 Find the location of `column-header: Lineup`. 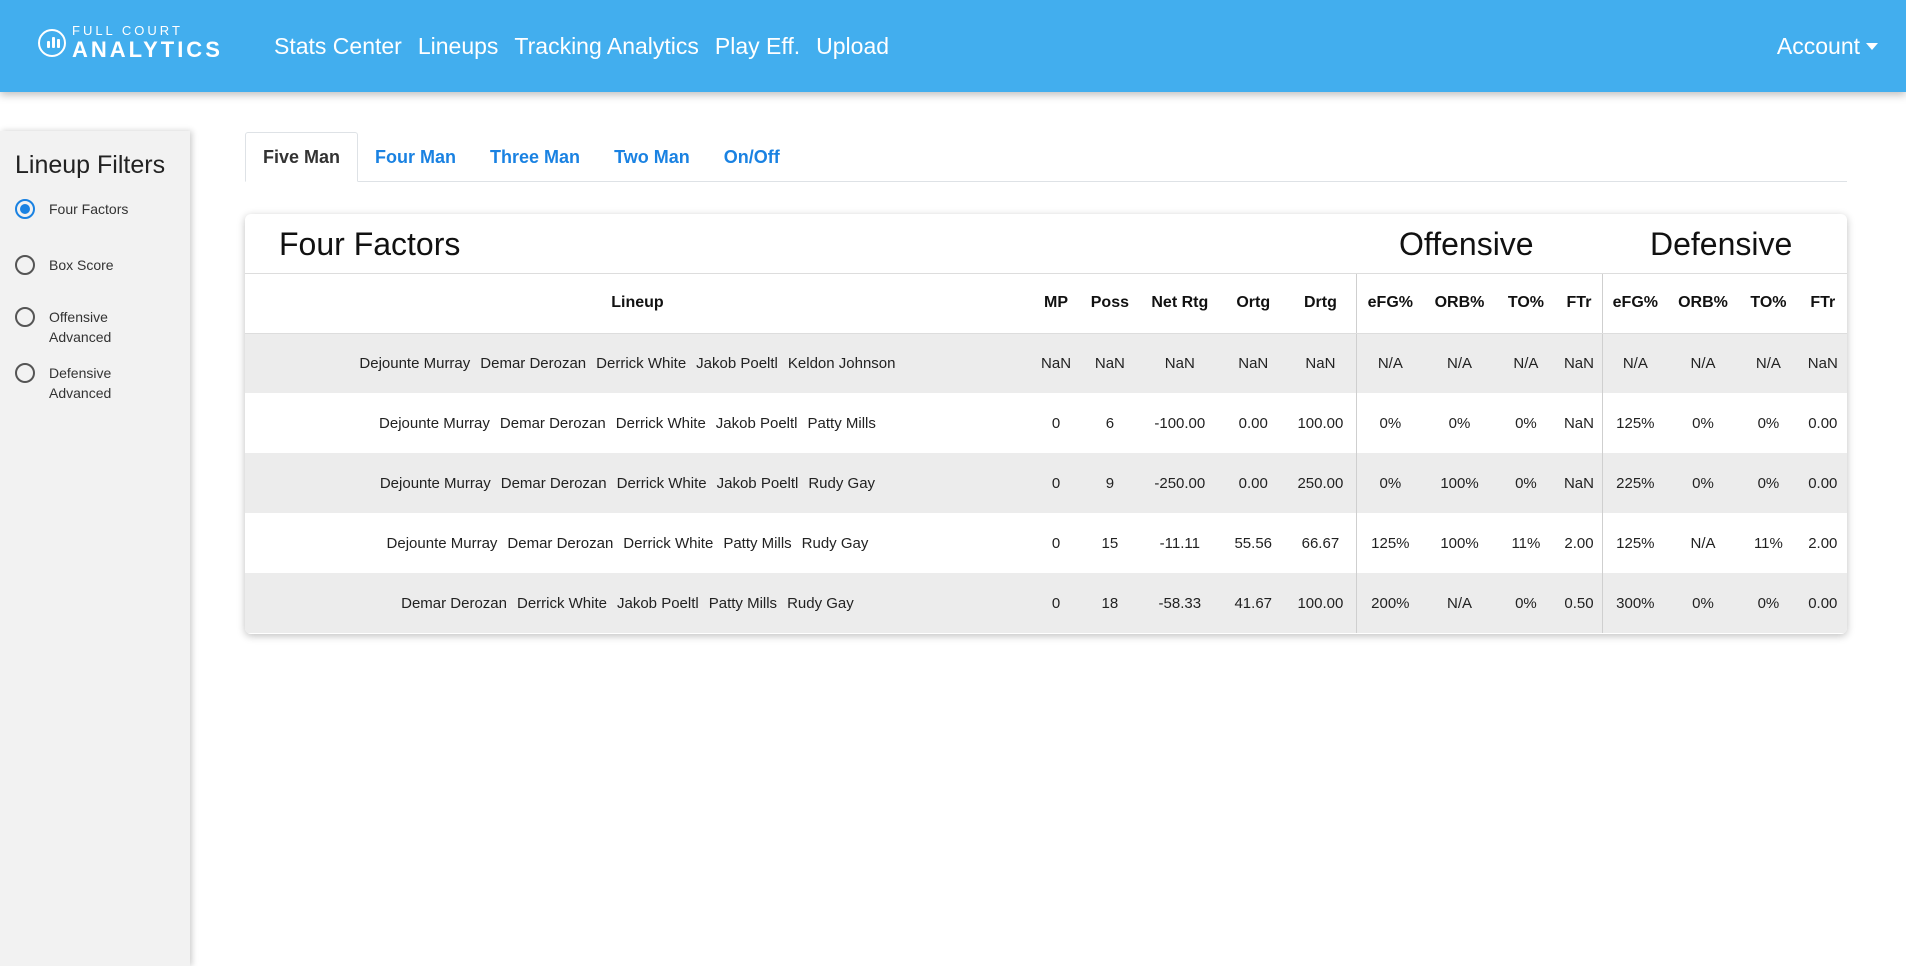

column-header: Lineup is located at coordinates (637, 304).